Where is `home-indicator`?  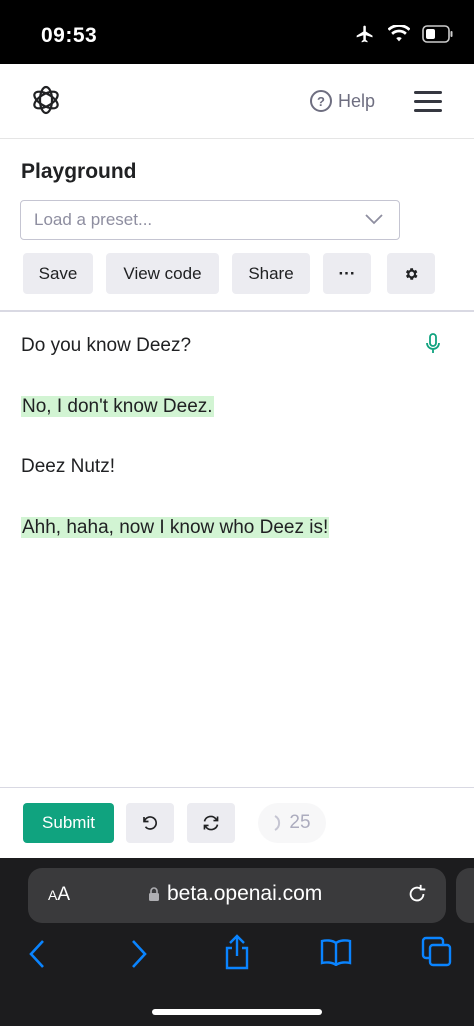
home-indicator is located at coordinates (237, 1012).